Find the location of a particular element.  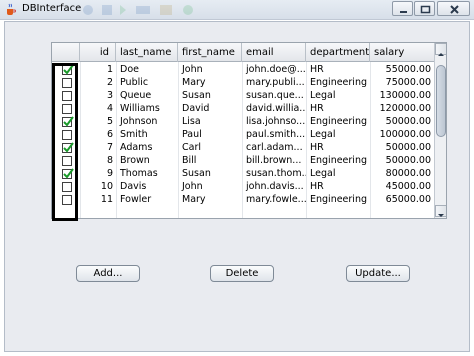

cell-last-name: Williams is located at coordinates (147, 108).